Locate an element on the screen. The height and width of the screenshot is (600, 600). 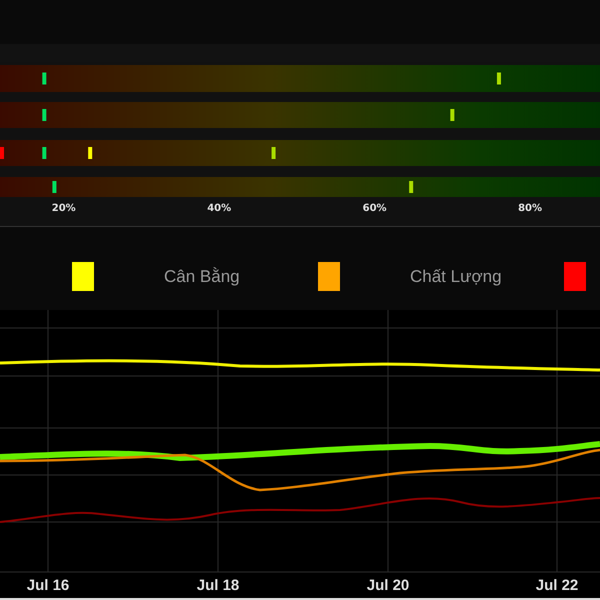
axis-label: Jul 22 is located at coordinates (557, 585).